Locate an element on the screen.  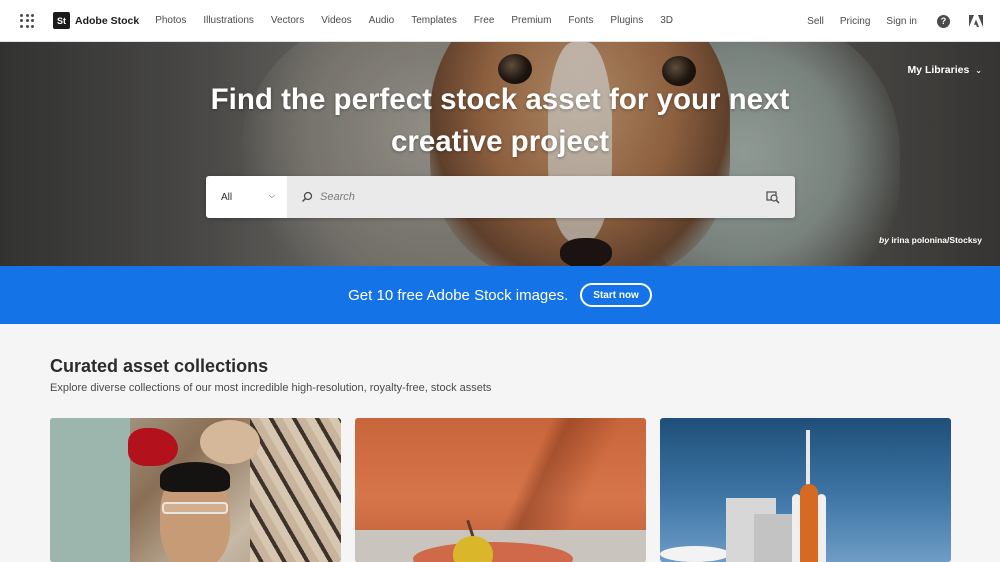
app-grid-icon is located at coordinates (27, 20).